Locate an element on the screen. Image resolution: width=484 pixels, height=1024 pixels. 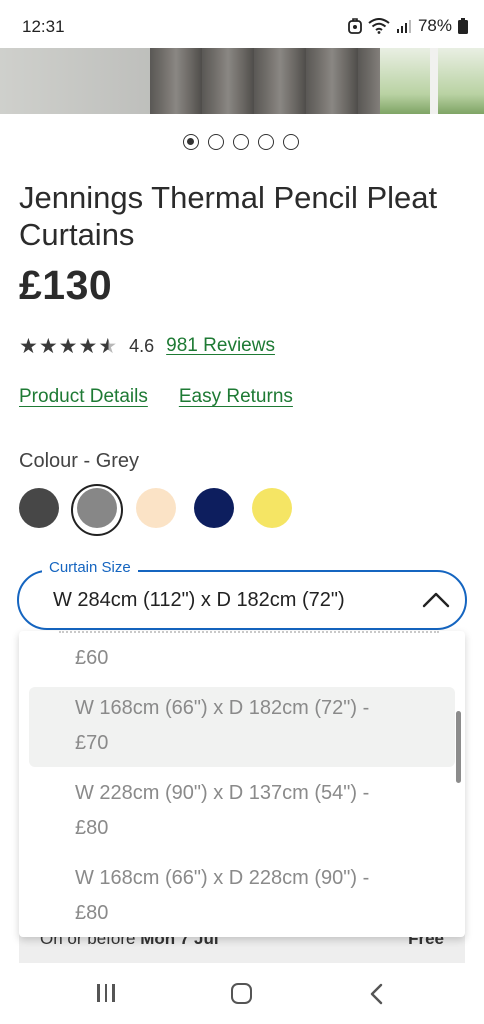
recents-icon is located at coordinates (108, 994).